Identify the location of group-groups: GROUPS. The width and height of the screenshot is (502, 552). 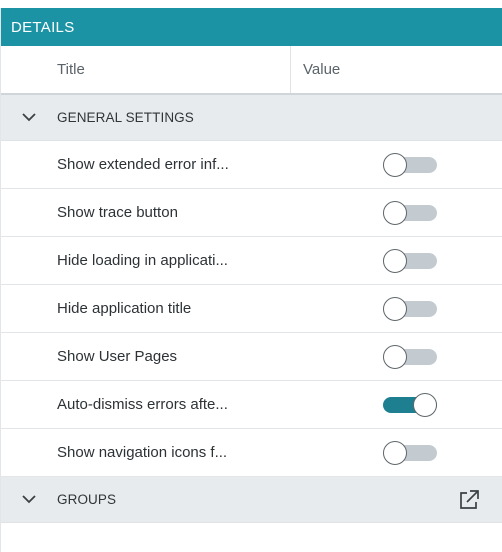
(251, 500).